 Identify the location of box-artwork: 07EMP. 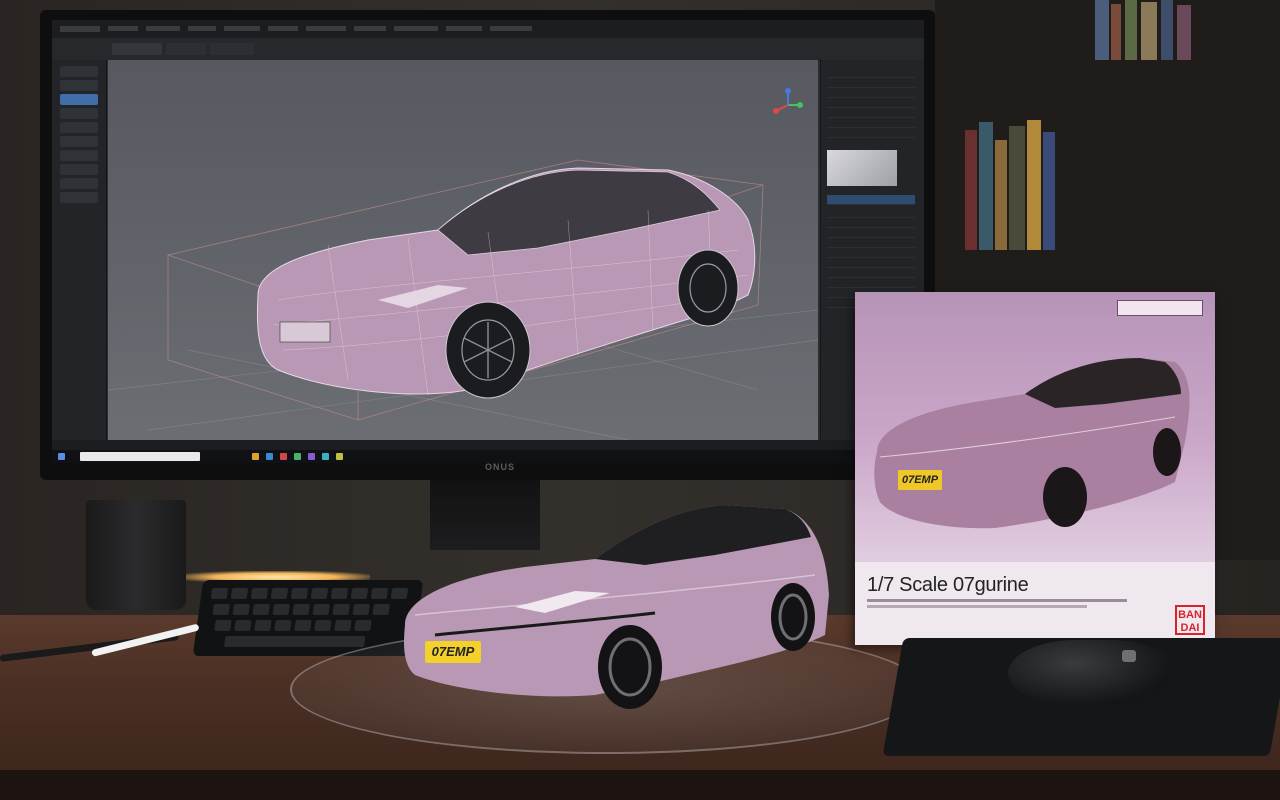
(1035, 427).